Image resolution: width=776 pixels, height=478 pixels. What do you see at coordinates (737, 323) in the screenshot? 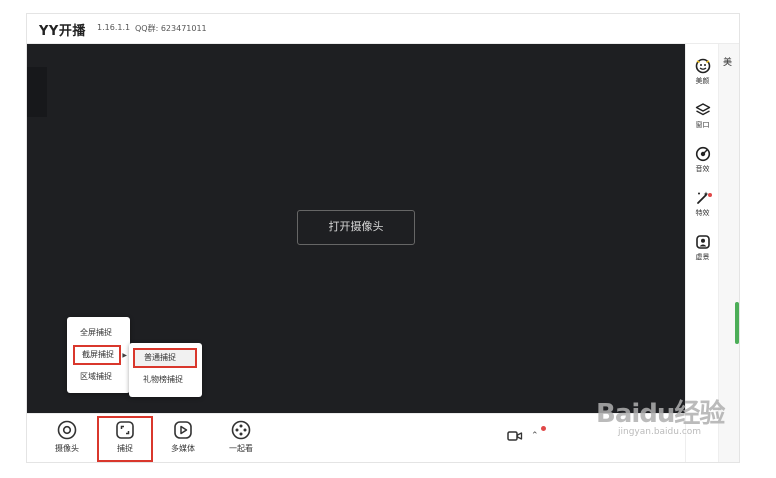
I see `side-panel-scrollbar` at bounding box center [737, 323].